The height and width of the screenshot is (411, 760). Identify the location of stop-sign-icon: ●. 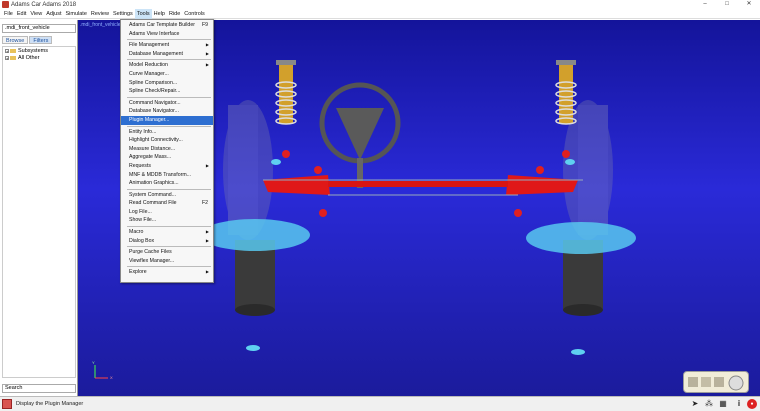
(752, 404).